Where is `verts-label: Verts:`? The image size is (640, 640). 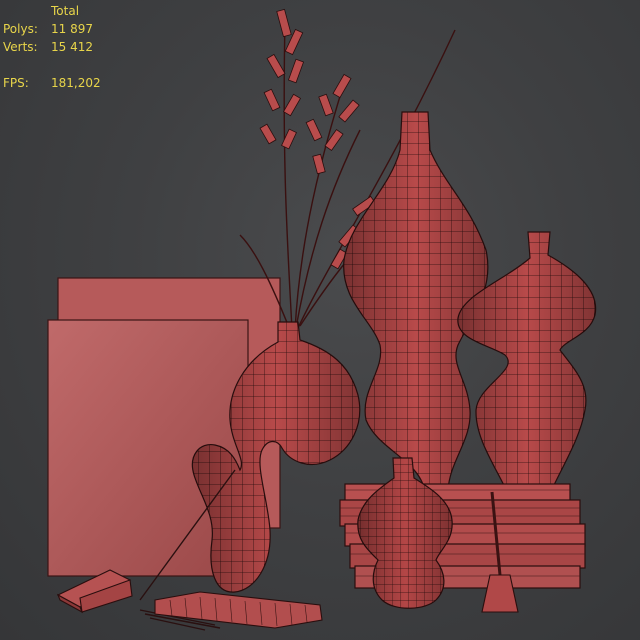 verts-label: Verts: is located at coordinates (20, 47).